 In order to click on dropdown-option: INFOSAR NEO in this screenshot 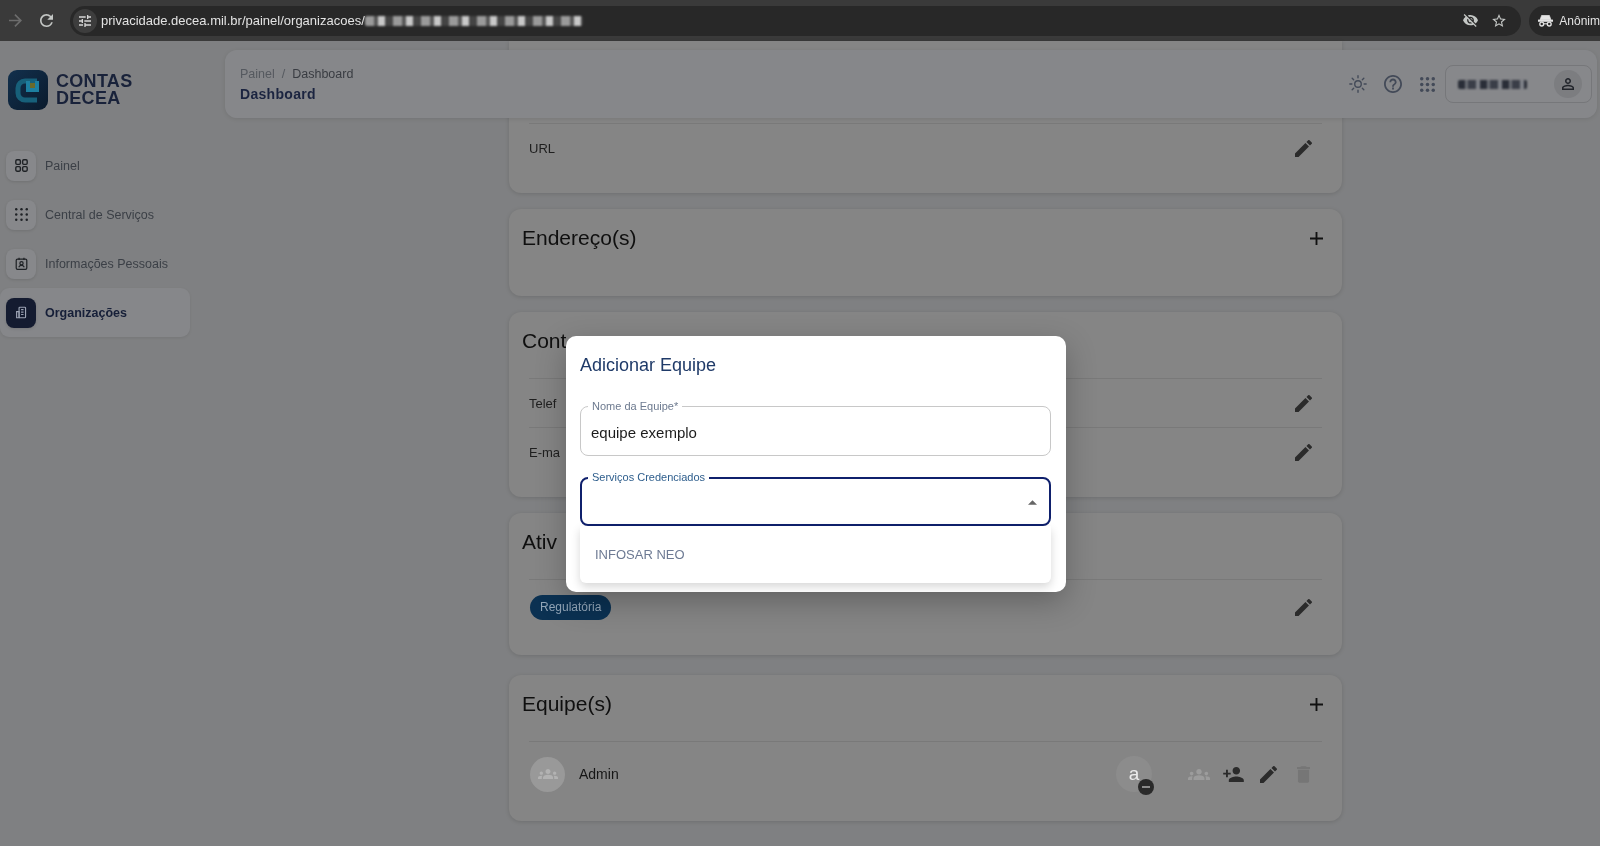, I will do `click(640, 554)`.